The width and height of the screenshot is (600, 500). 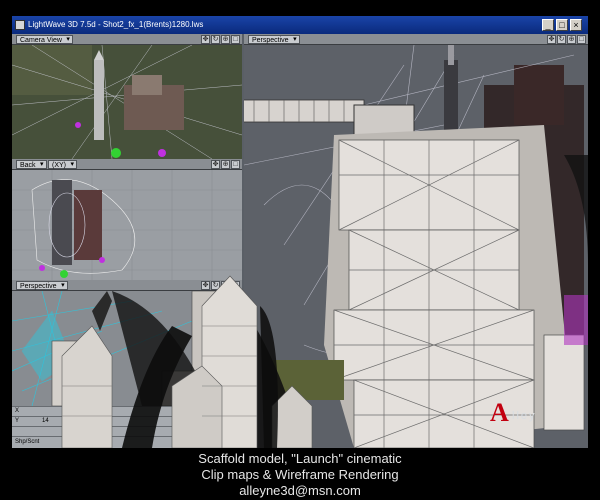 What do you see at coordinates (274, 40) in the screenshot?
I see `perspective-large-view-dropdown: Perspective` at bounding box center [274, 40].